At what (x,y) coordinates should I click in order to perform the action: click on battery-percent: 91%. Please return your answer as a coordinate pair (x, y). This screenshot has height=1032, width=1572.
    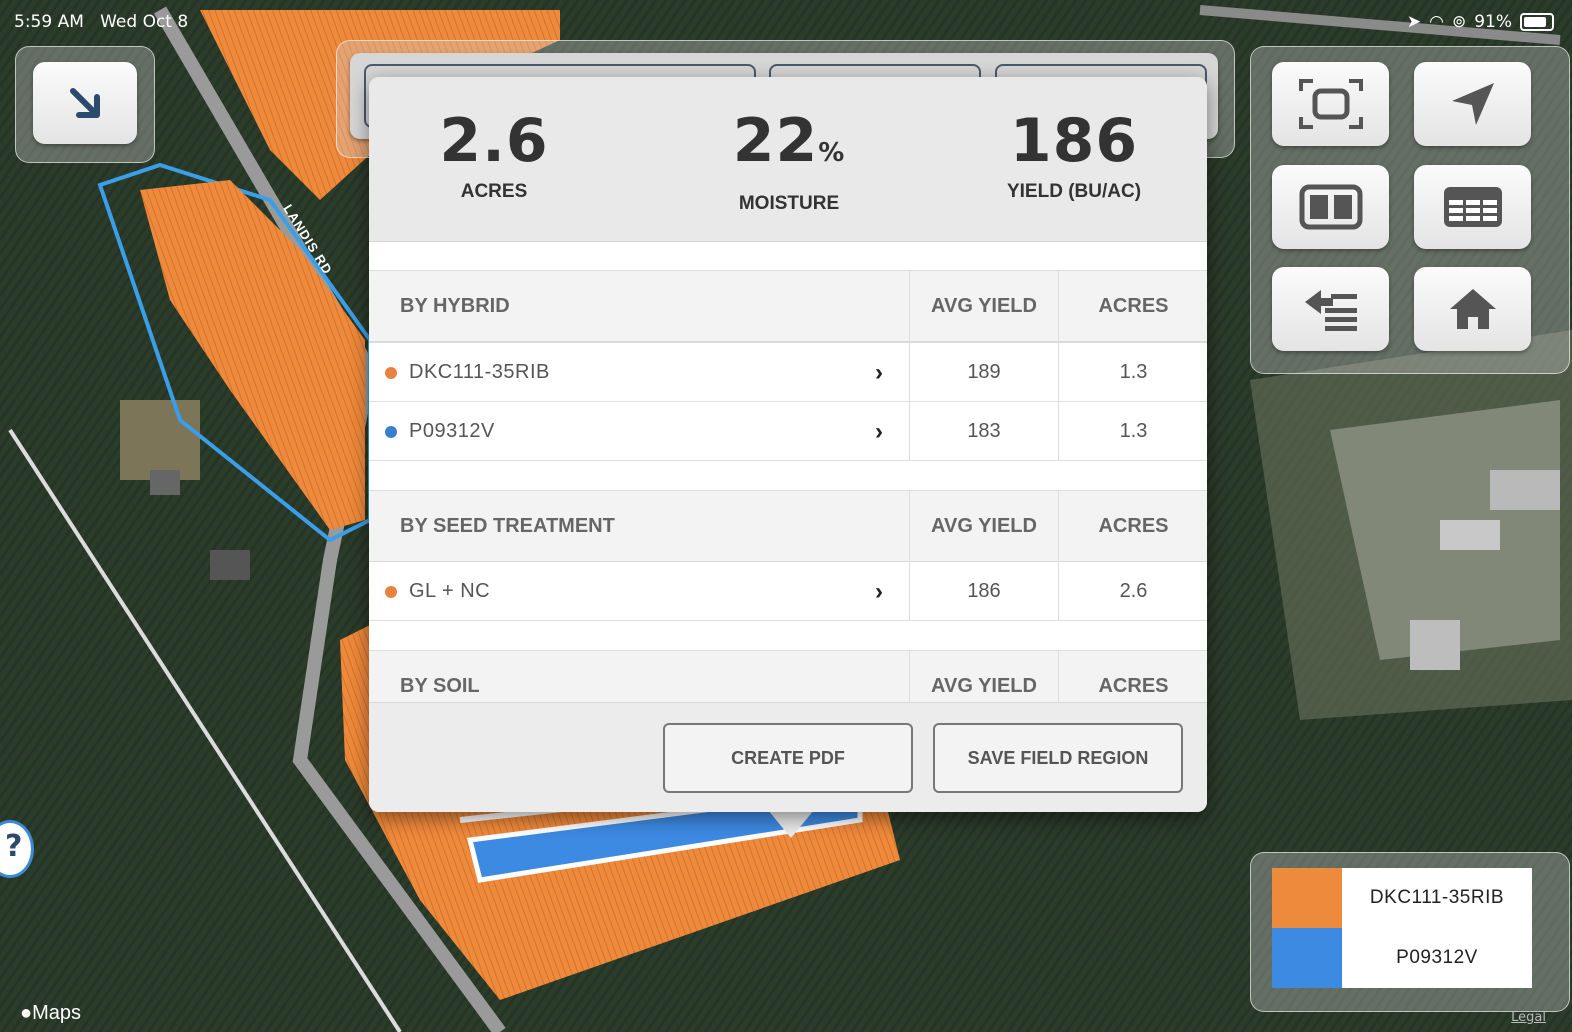
    Looking at the image, I should click on (1493, 22).